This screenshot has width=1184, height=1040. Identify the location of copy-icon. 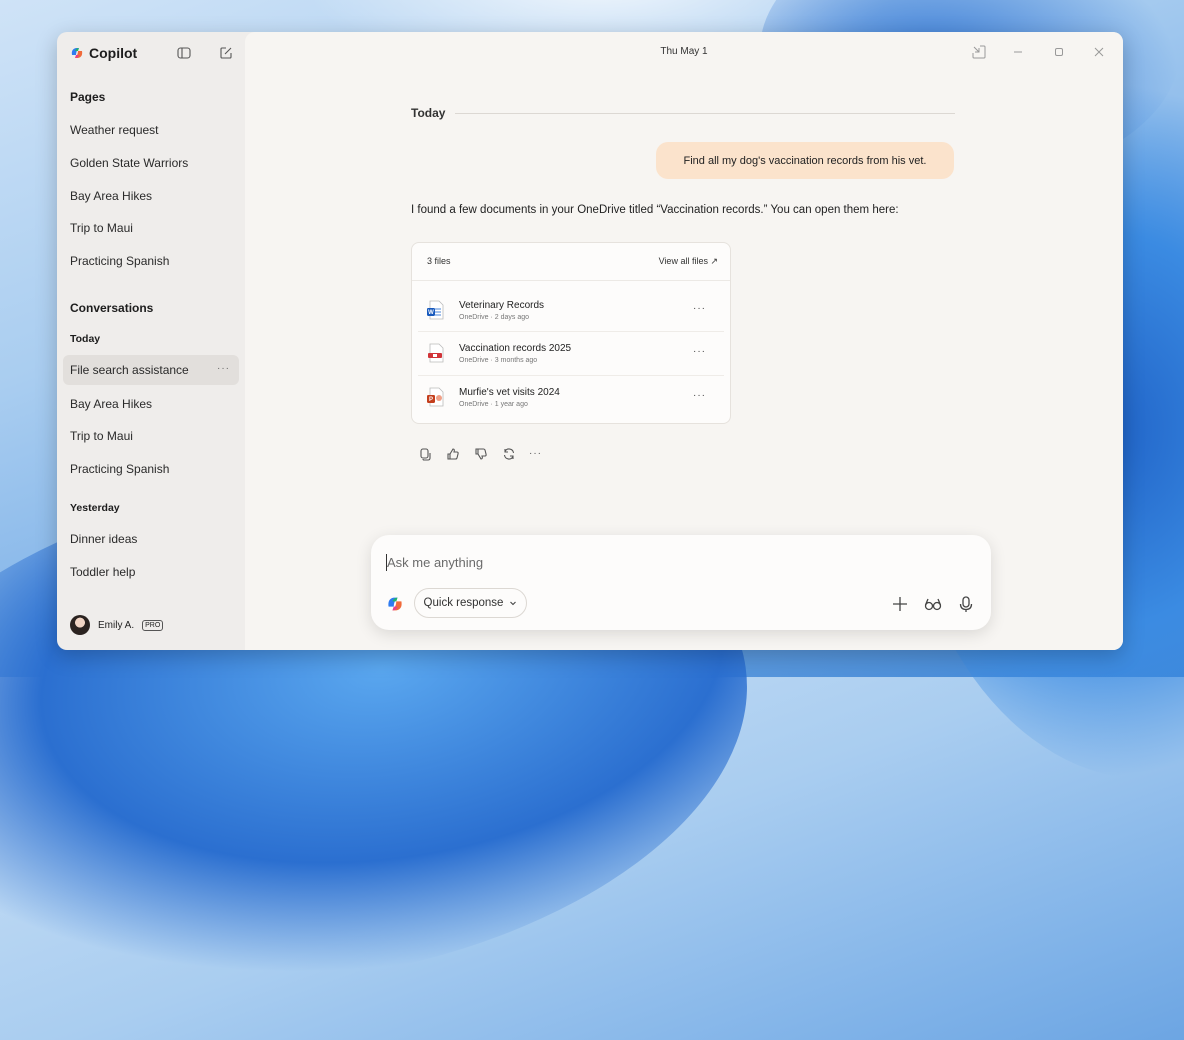
(425, 454).